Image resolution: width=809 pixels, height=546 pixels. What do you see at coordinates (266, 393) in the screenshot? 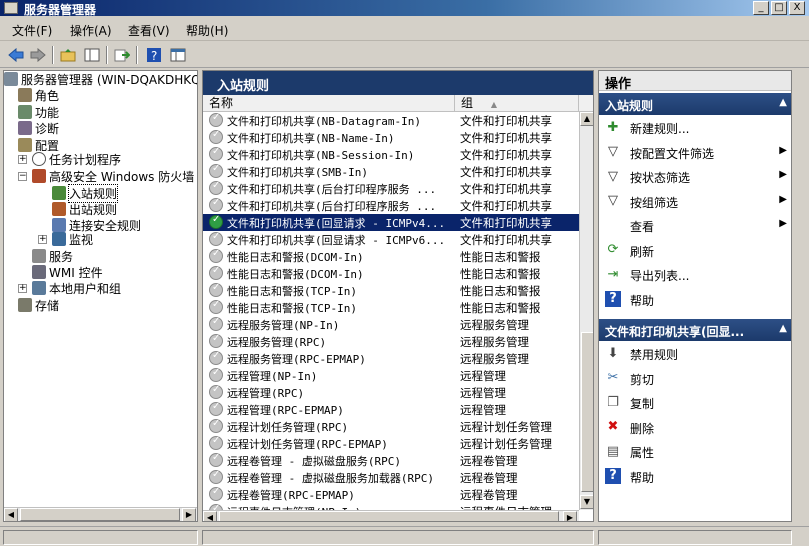
I see `rule-name: 远程管理(RPC)` at bounding box center [266, 393].